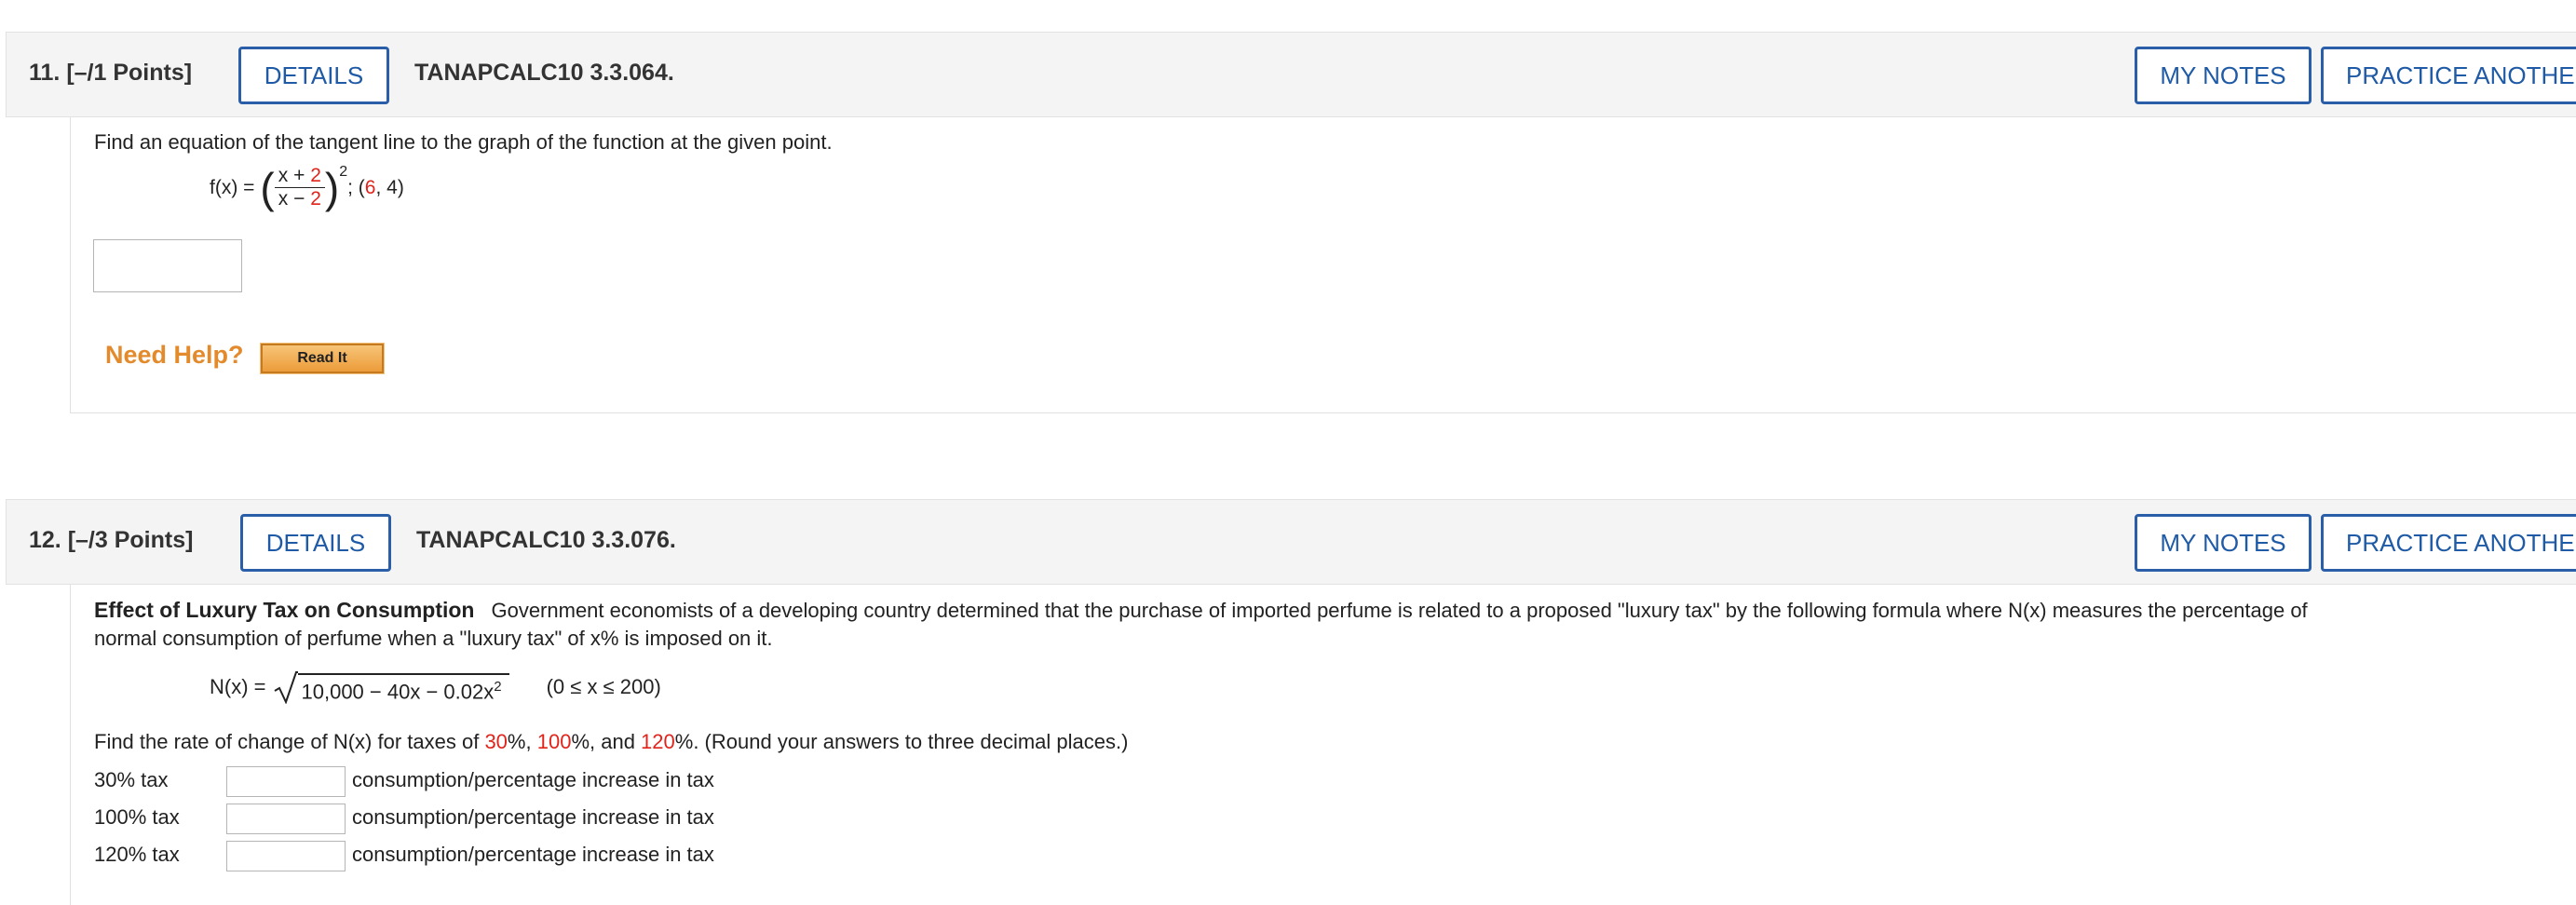  What do you see at coordinates (174, 355) in the screenshot?
I see `need-help-label: Need Help?` at bounding box center [174, 355].